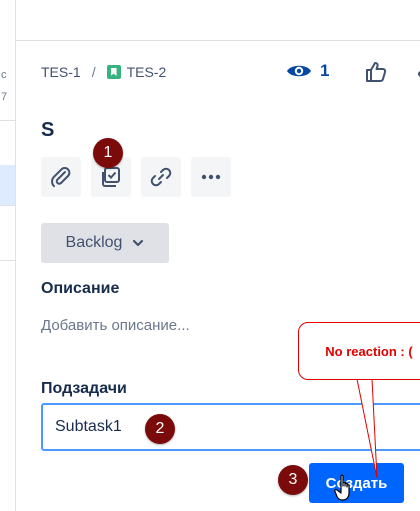 Image resolution: width=420 pixels, height=511 pixels. I want to click on create-subtask-submit-button: Создать, so click(356, 483).